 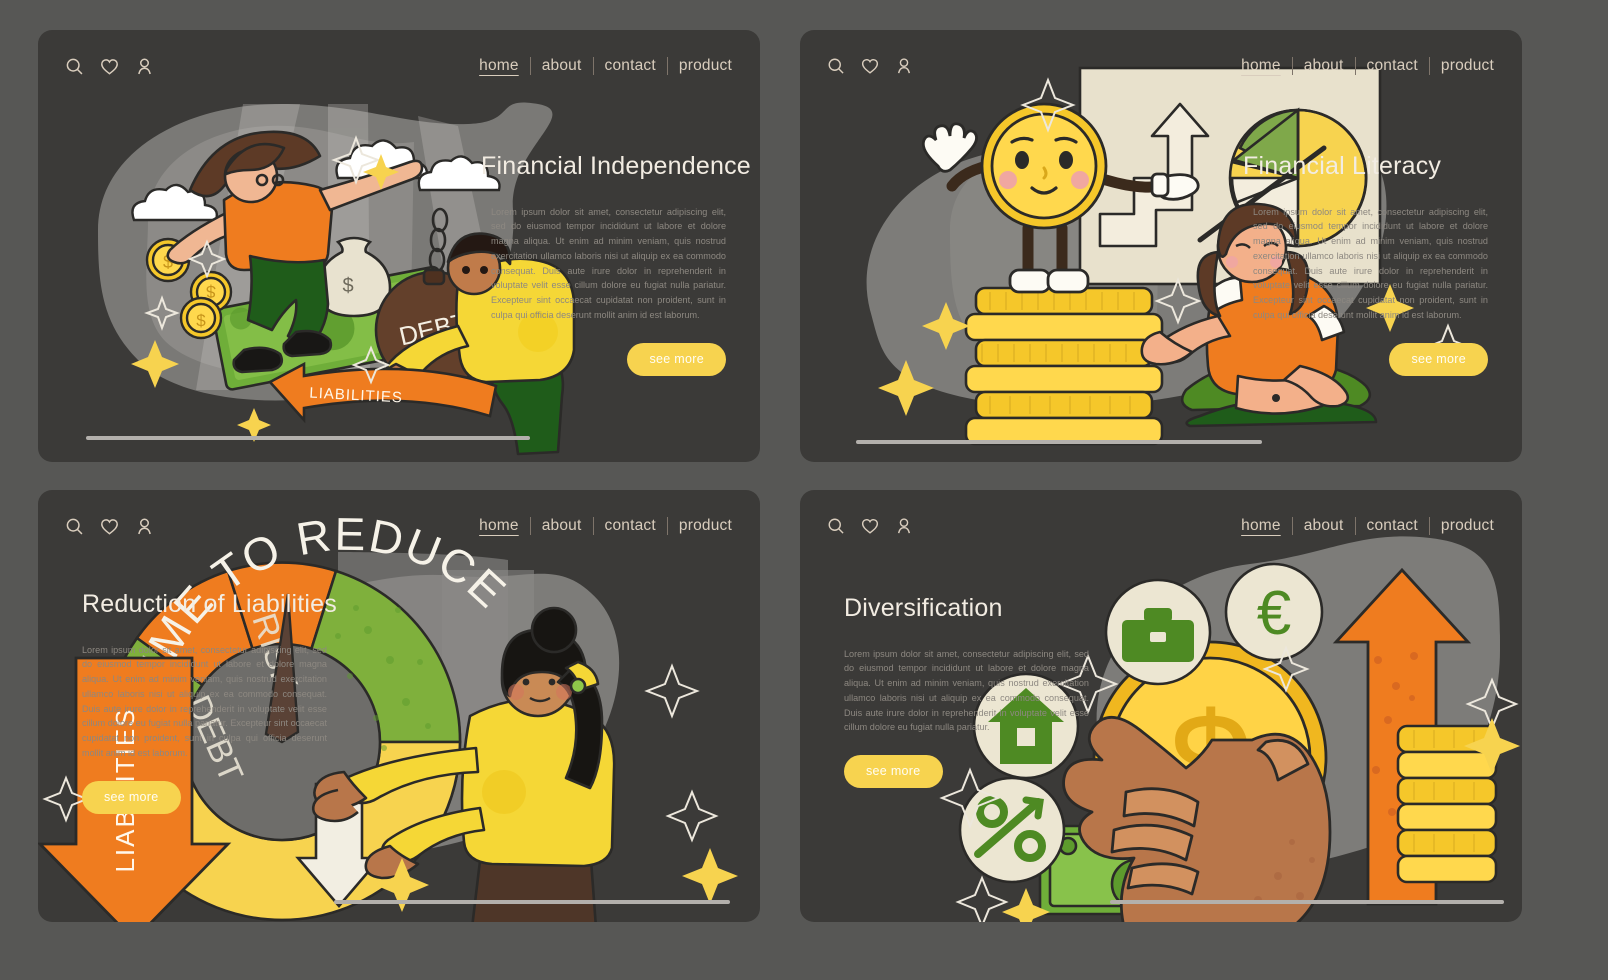 What do you see at coordinates (1342, 166) in the screenshot?
I see `page-title-financial-literacy: Financial Literacy` at bounding box center [1342, 166].